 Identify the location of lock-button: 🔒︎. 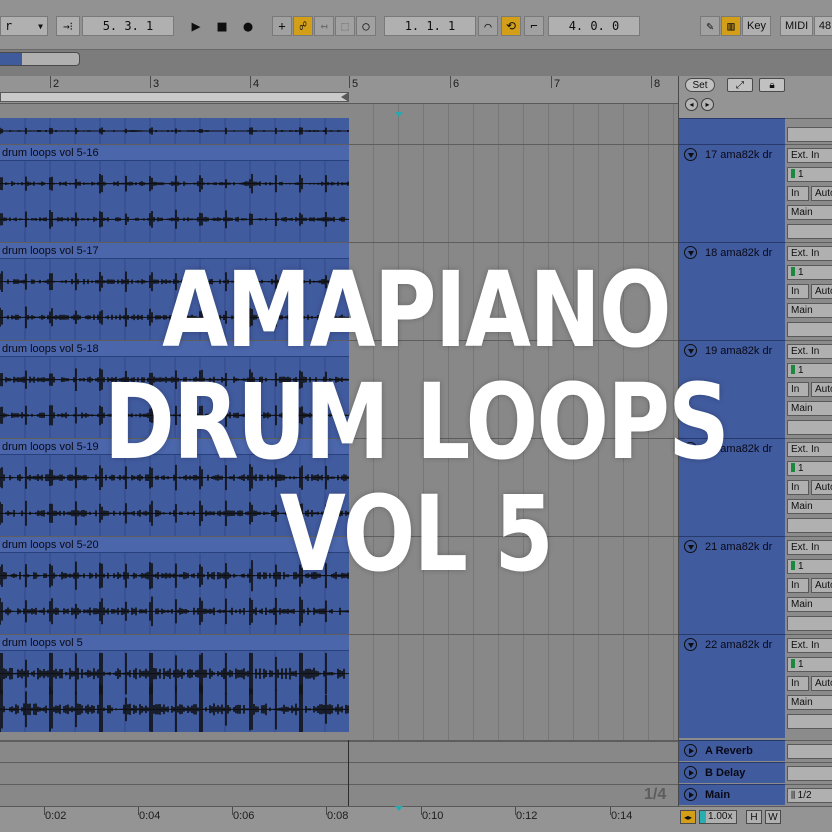
(772, 85).